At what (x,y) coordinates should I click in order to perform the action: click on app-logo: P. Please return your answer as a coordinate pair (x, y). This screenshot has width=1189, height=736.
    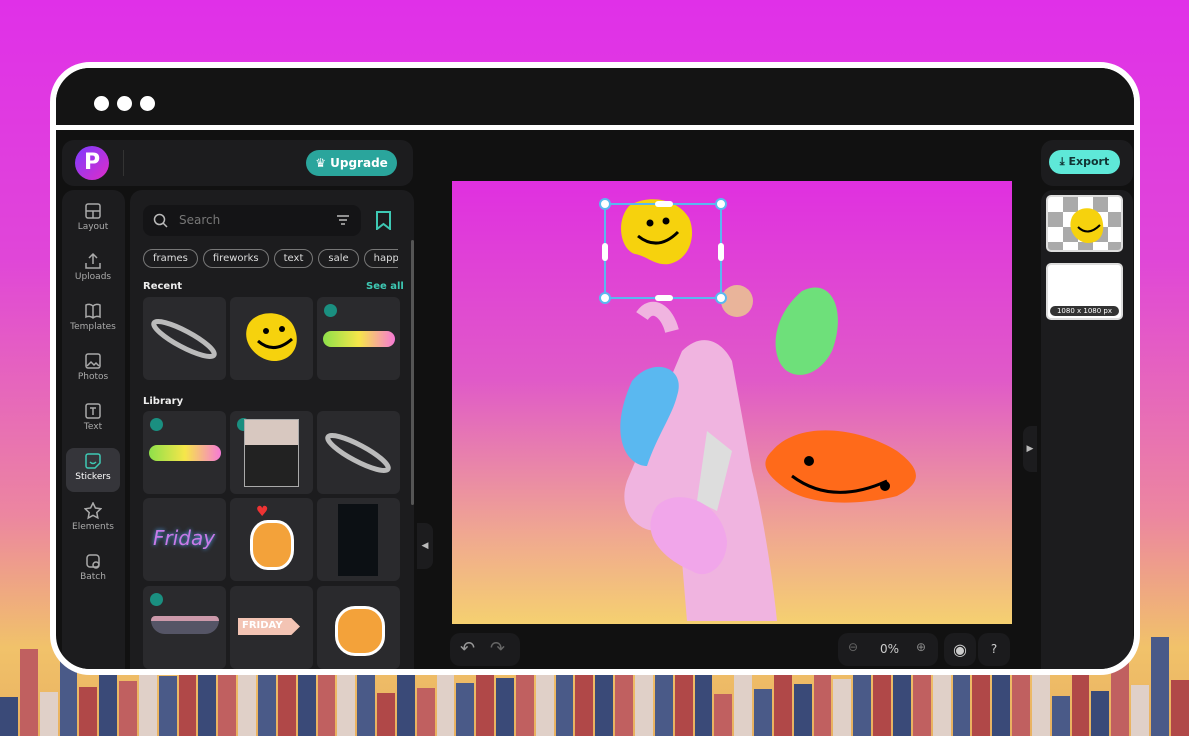
    Looking at the image, I should click on (92, 163).